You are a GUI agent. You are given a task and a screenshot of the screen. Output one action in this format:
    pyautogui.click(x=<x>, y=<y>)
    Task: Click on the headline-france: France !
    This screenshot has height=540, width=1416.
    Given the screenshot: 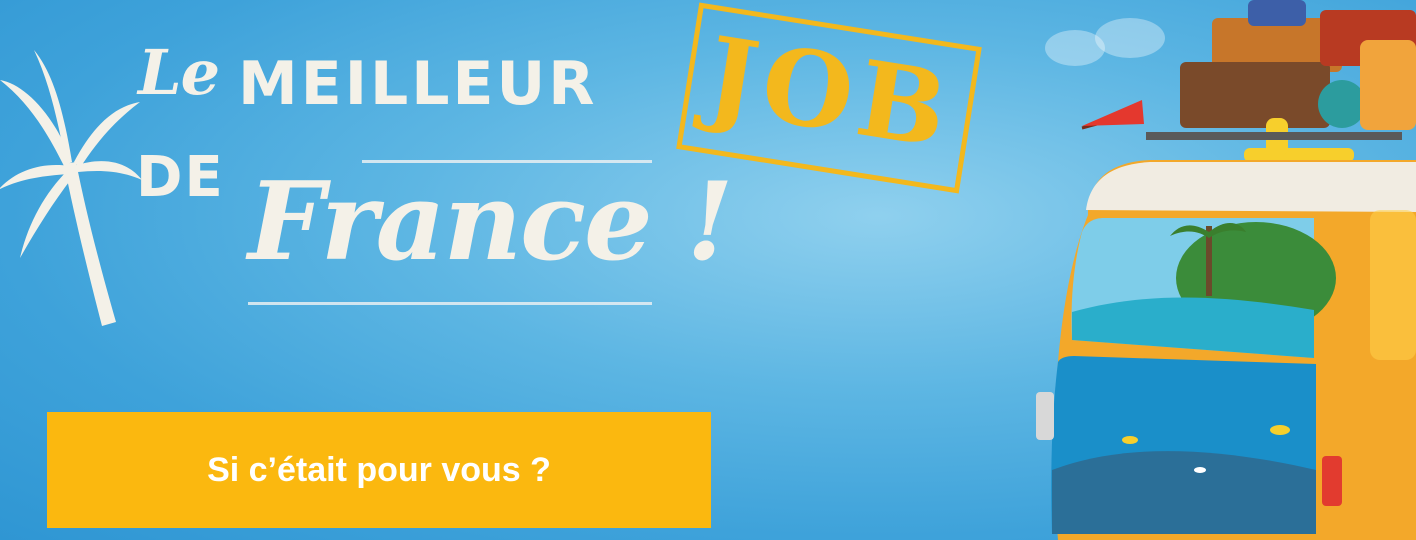 What is the action you would take?
    pyautogui.click(x=491, y=222)
    